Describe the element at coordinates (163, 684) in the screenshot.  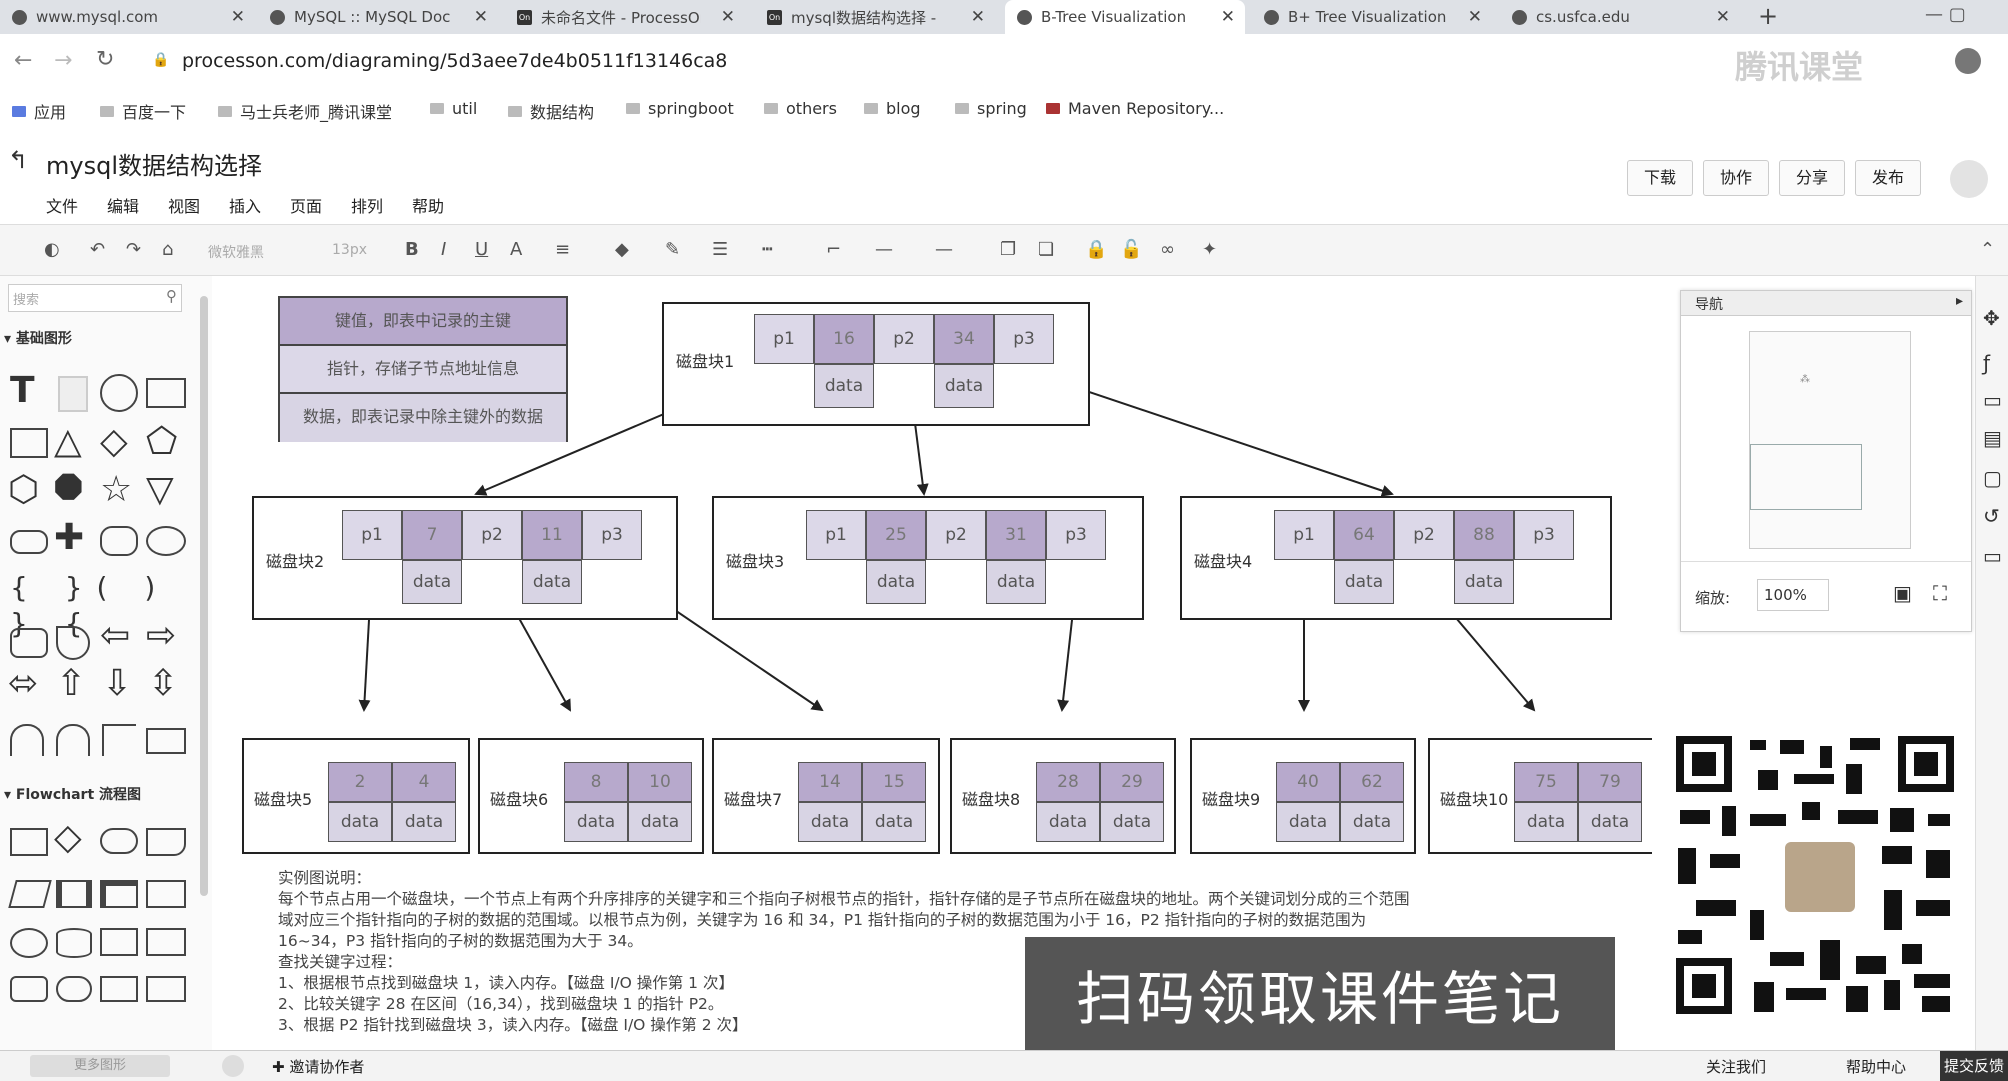
I see `vertical-arrow-shape: ⇳` at that location.